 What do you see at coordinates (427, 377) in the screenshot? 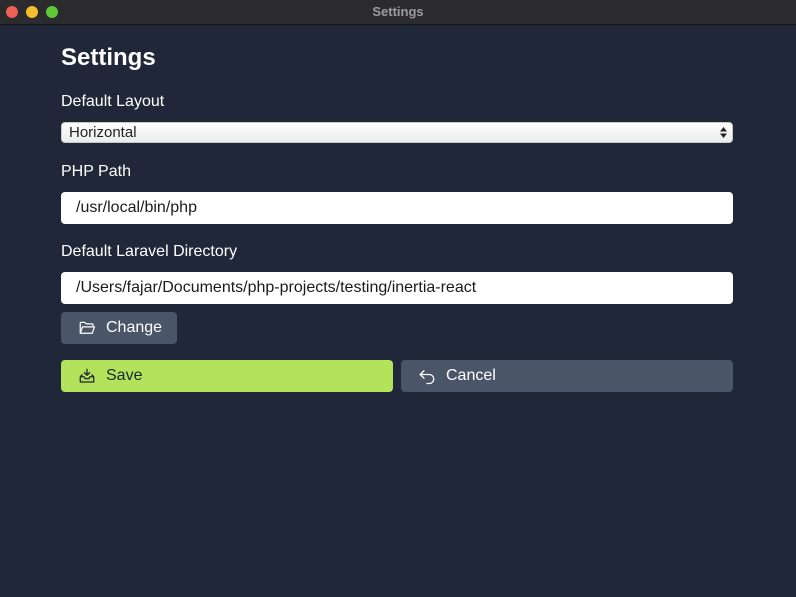
I see `undo-arrow-icon` at bounding box center [427, 377].